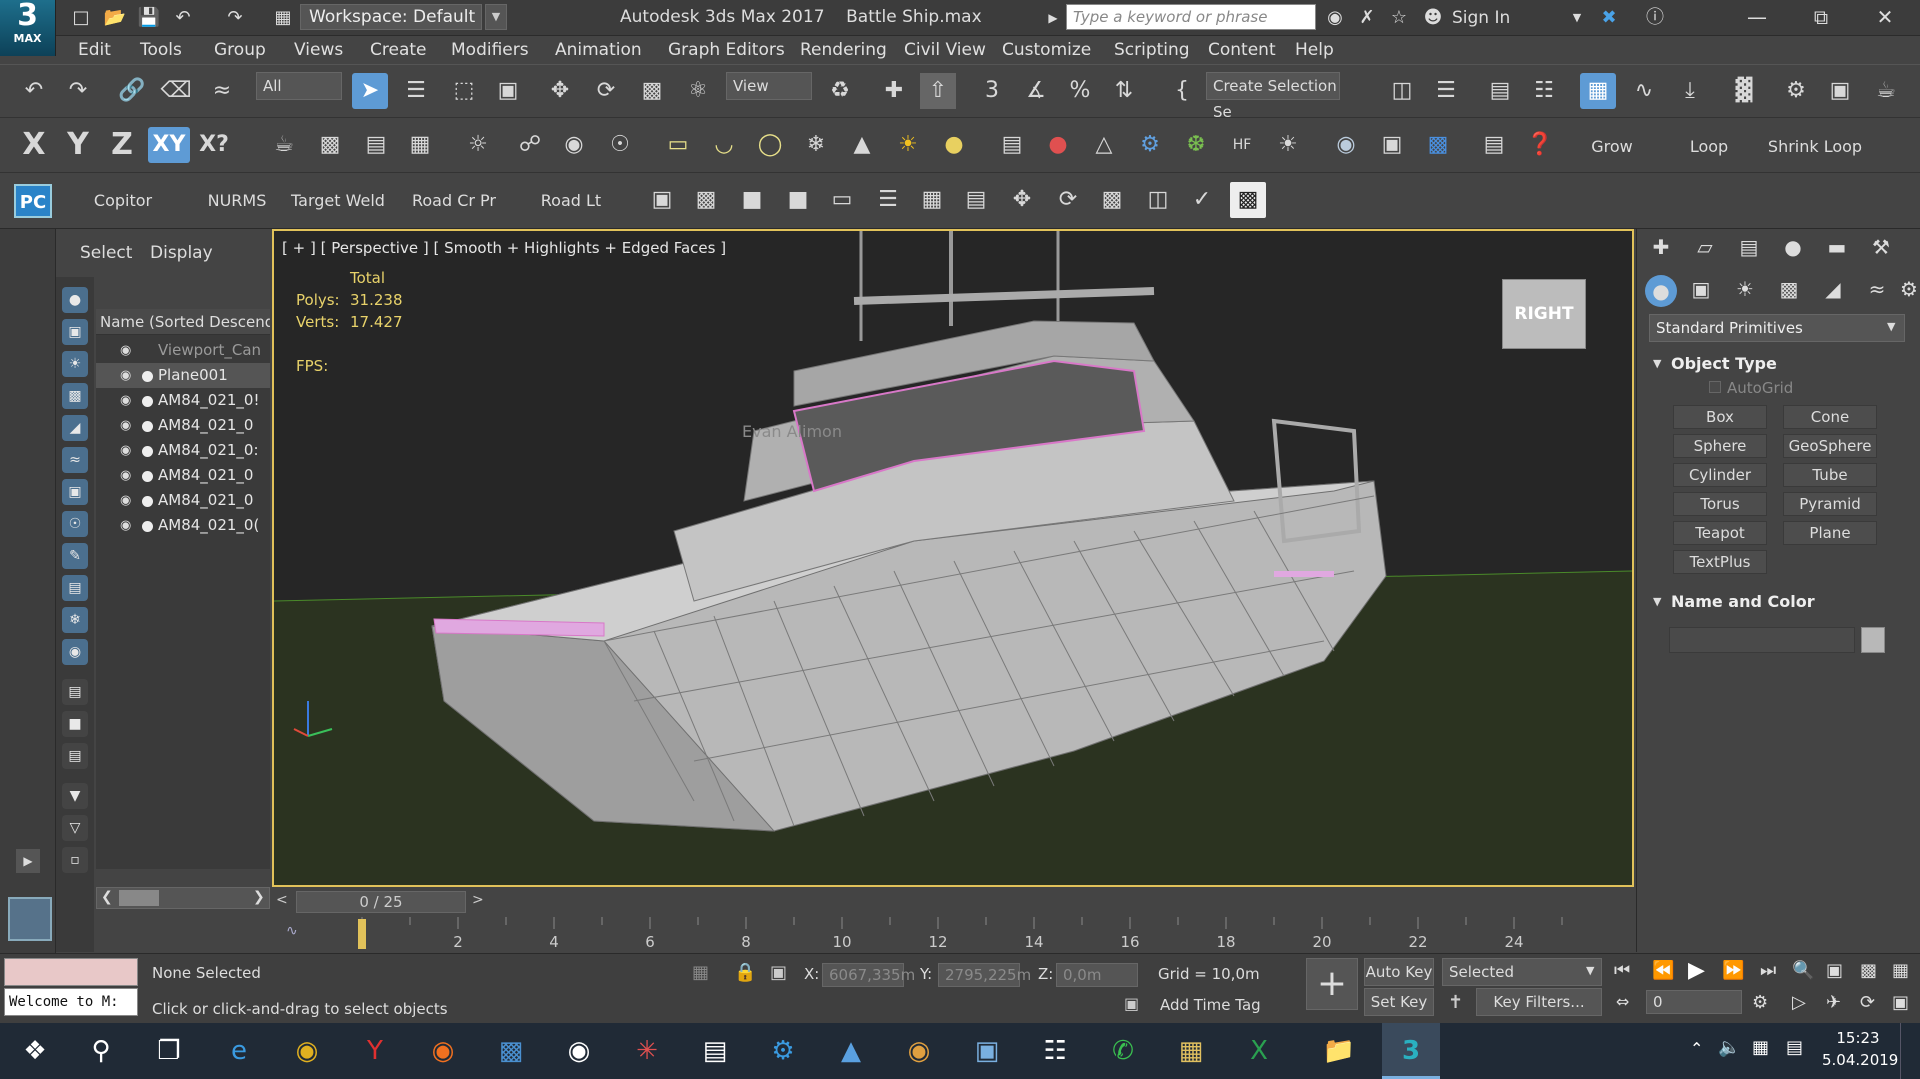 Image resolution: width=1920 pixels, height=1079 pixels. Describe the element at coordinates (1399, 972) in the screenshot. I see `auto-key-button: Auto Key` at that location.